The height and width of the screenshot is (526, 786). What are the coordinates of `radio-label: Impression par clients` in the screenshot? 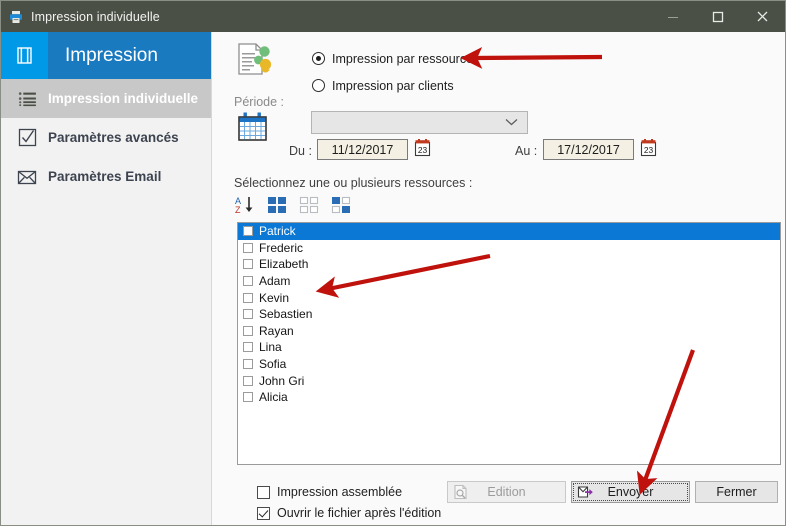 It's located at (393, 85).